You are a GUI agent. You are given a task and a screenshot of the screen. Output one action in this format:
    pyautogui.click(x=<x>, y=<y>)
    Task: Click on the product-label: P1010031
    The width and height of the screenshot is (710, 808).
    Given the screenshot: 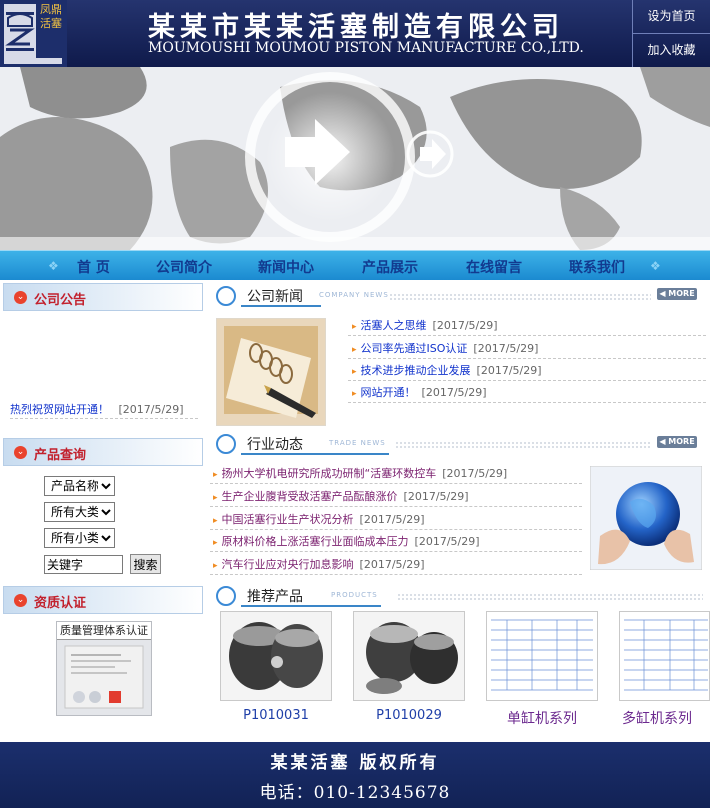 What is the action you would take?
    pyautogui.click(x=276, y=715)
    